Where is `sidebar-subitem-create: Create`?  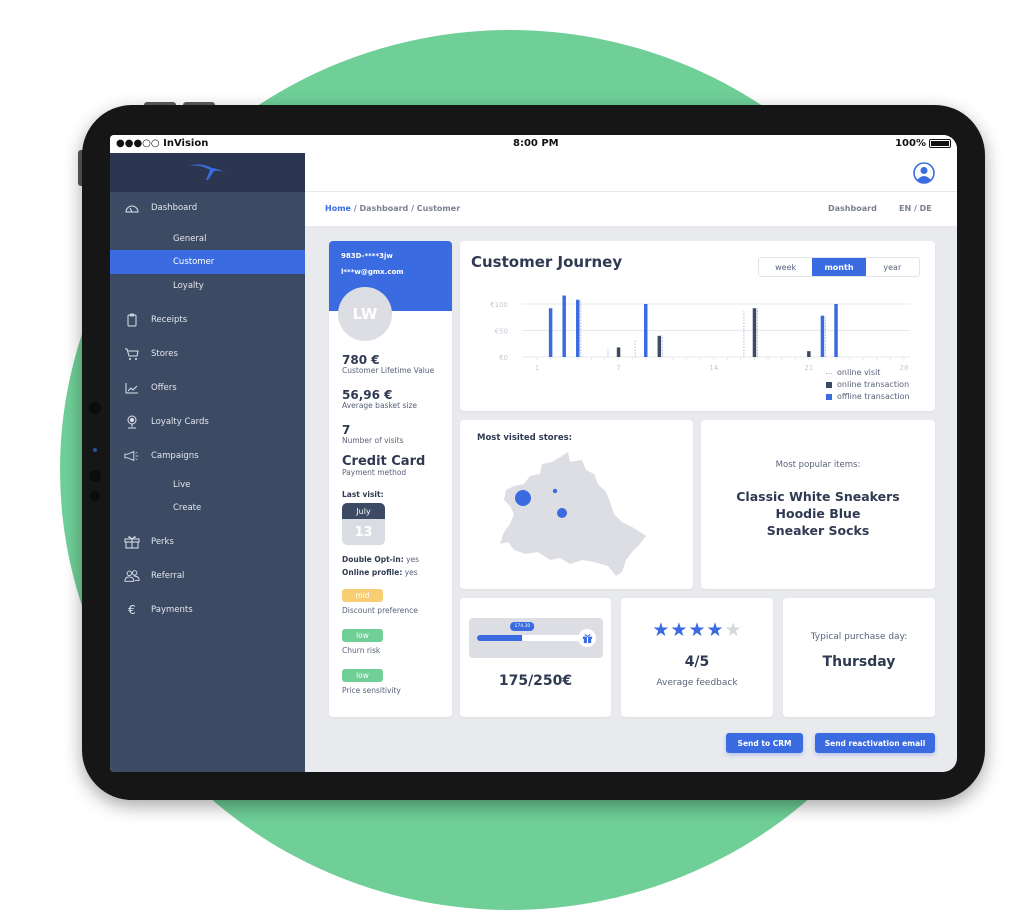 sidebar-subitem-create: Create is located at coordinates (207, 508).